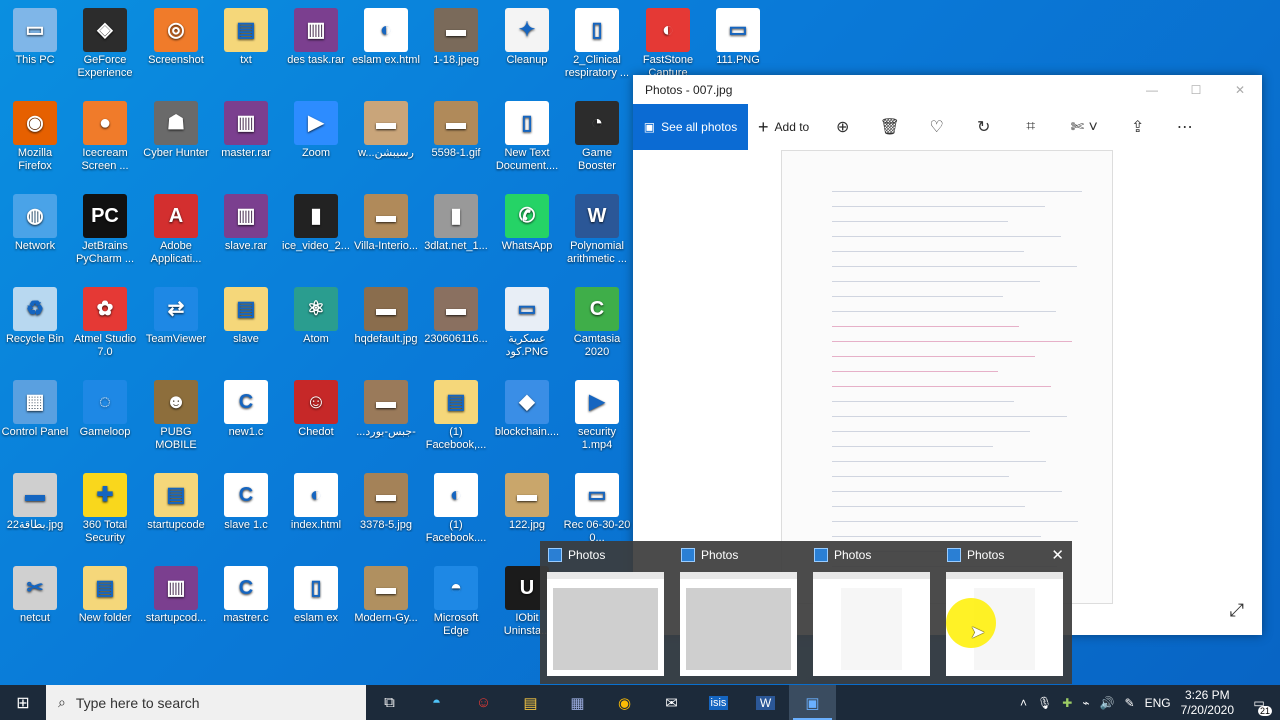  I want to click on desktop-icon: ◌ Gameloop, so click(105, 409).